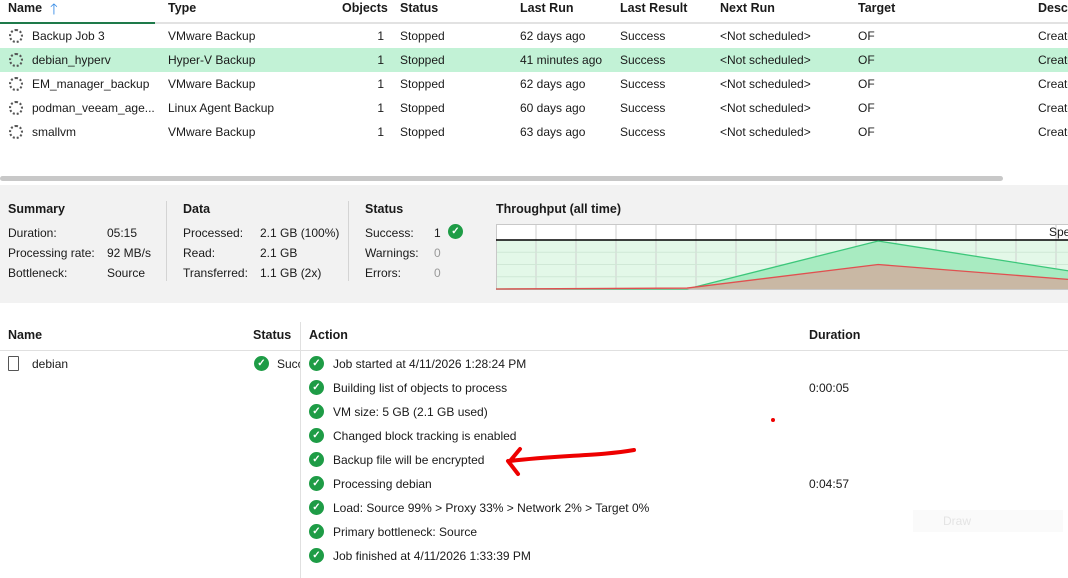 This screenshot has width=1068, height=578. Describe the element at coordinates (68, 36) in the screenshot. I see `job-name: Backup Job 3` at that location.